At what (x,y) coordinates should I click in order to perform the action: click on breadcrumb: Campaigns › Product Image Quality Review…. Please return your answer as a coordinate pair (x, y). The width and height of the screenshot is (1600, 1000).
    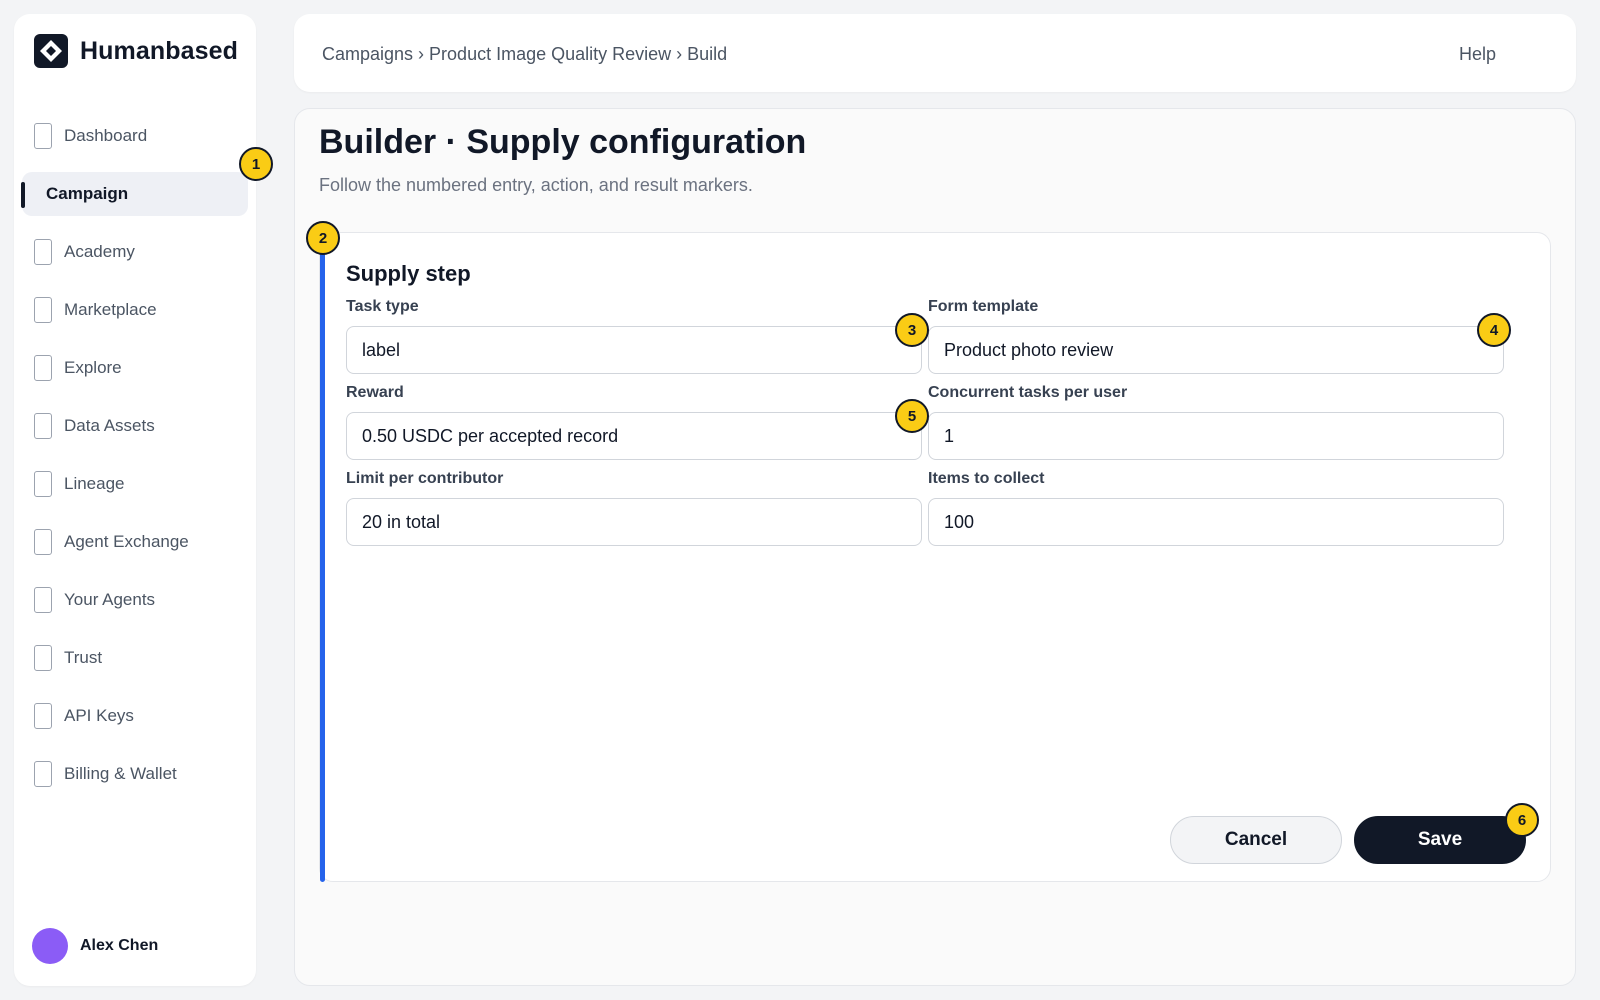
    Looking at the image, I should click on (524, 54).